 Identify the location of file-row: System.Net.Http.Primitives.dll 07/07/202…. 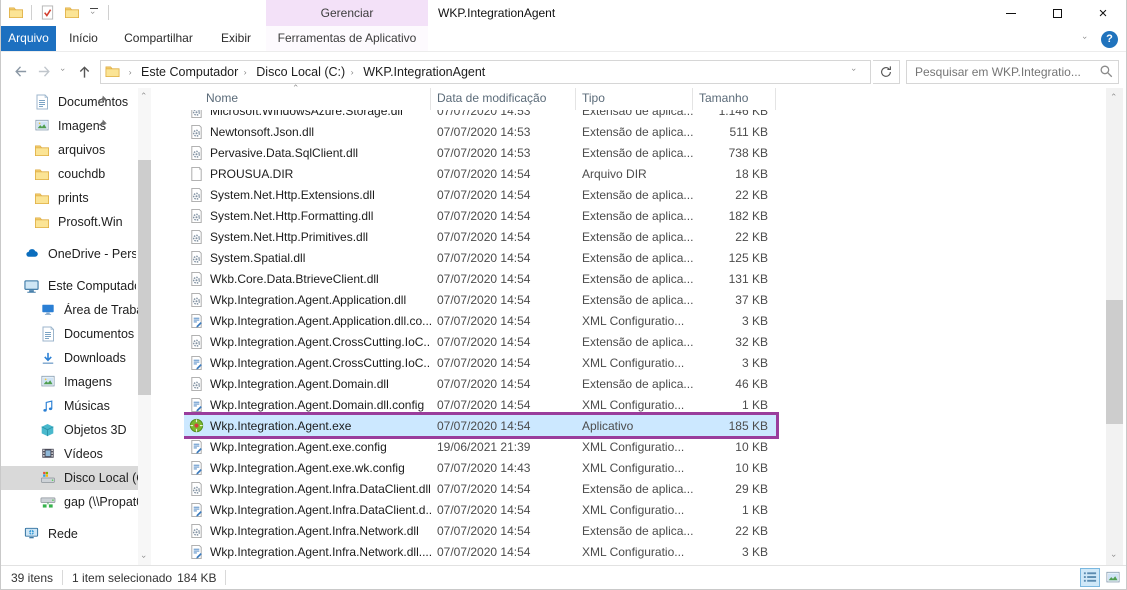
(480, 236).